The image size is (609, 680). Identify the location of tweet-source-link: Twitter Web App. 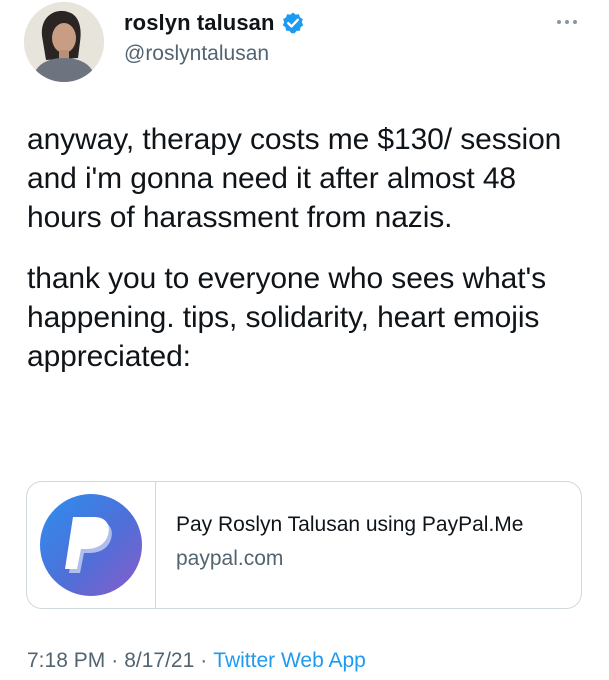
(289, 661).